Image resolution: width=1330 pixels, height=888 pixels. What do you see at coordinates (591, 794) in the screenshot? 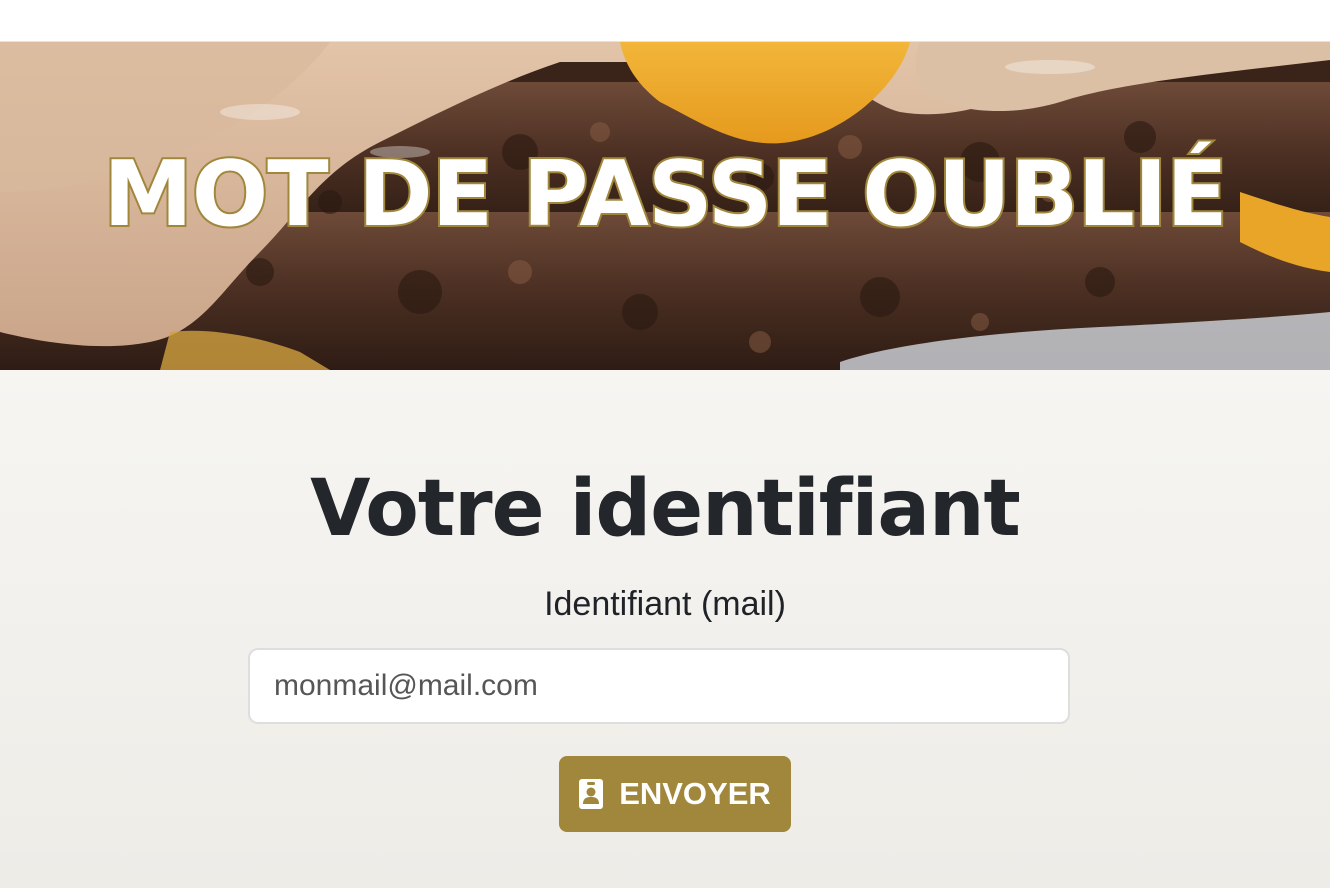
I see `id-badge-icon` at bounding box center [591, 794].